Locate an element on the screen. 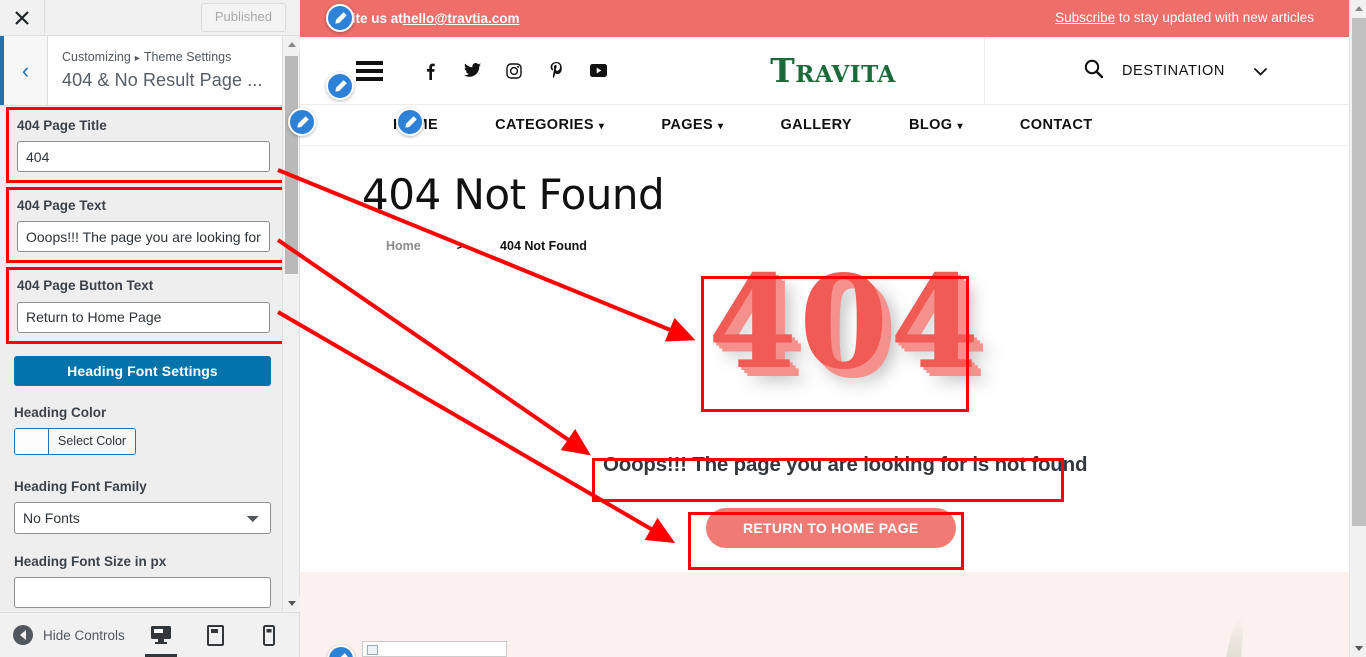  publish-area: Published is located at coordinates (172, 17).